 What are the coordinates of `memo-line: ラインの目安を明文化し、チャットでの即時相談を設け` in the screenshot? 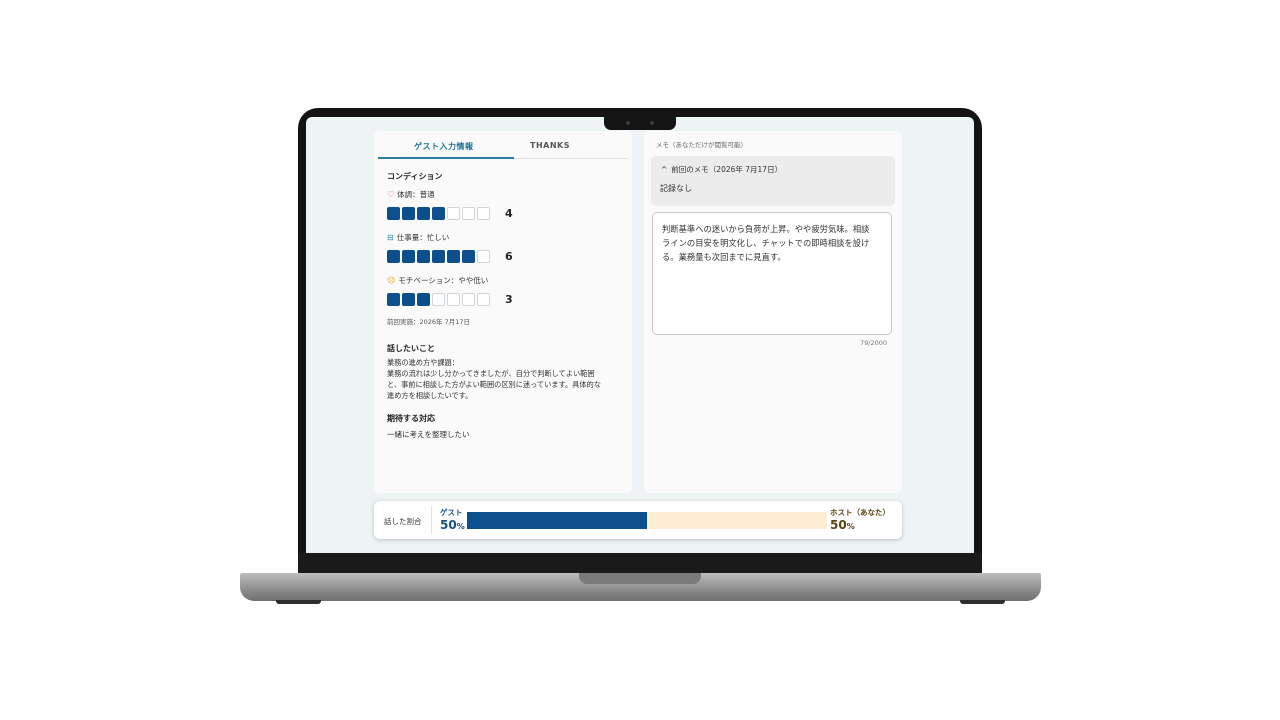 It's located at (766, 243).